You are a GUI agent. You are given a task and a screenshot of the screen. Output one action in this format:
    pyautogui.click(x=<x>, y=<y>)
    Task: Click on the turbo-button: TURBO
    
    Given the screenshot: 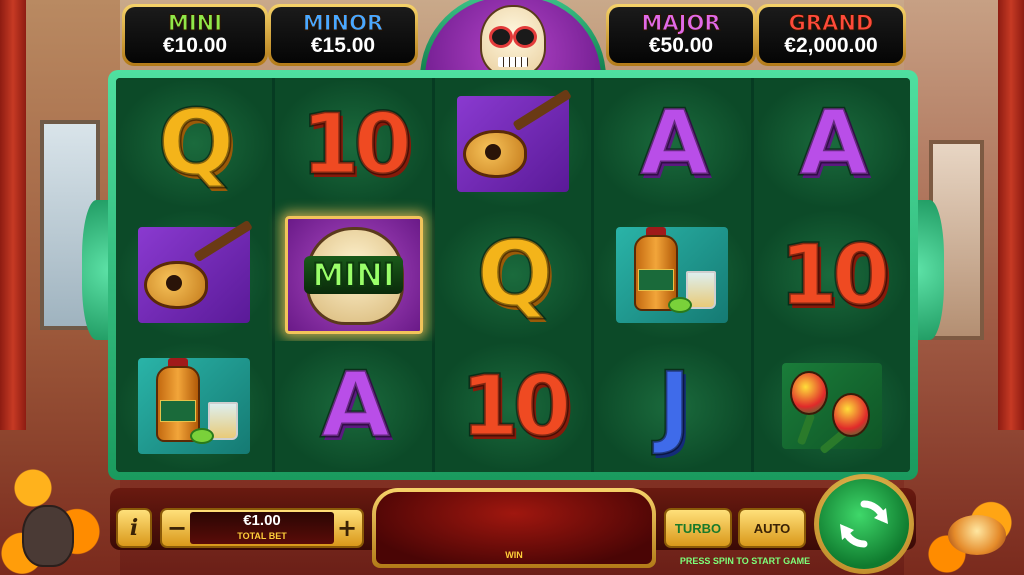 What is the action you would take?
    pyautogui.click(x=698, y=528)
    